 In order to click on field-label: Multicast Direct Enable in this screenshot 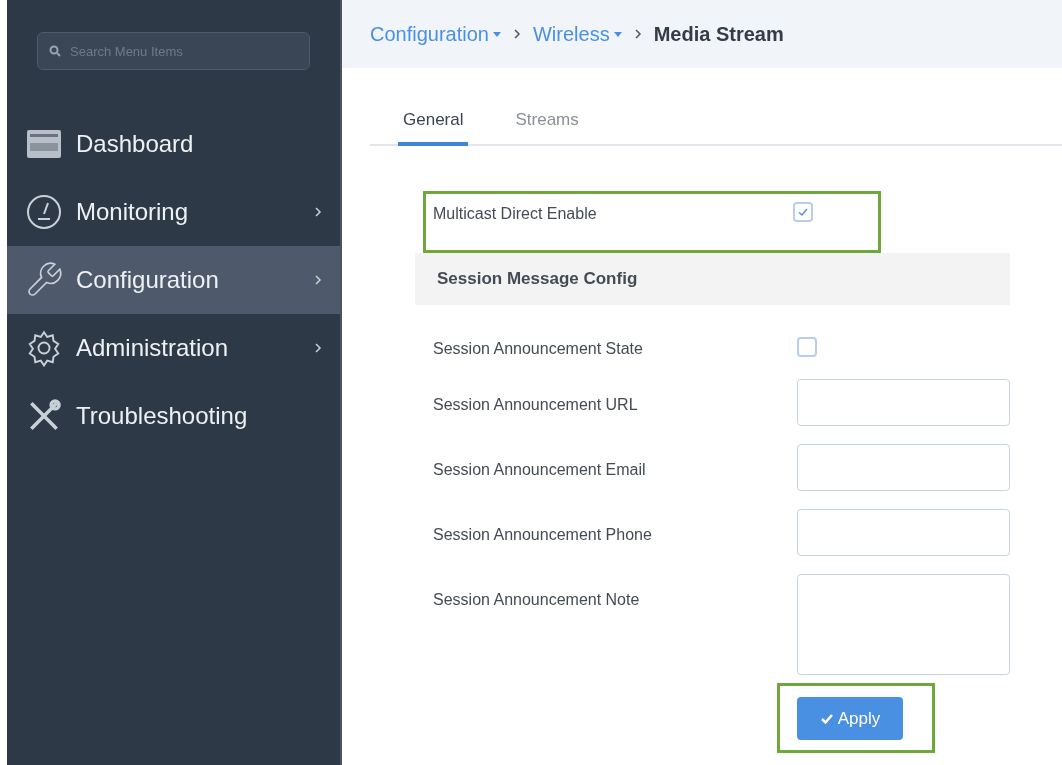, I will do `click(515, 214)`.